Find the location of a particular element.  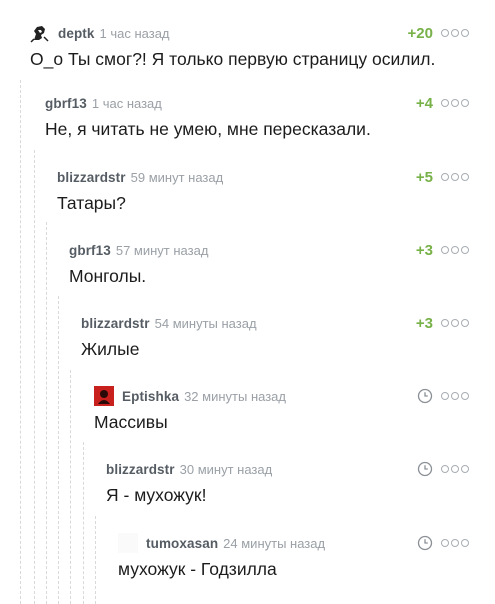

comment-text: Татары? is located at coordinates (91, 203).